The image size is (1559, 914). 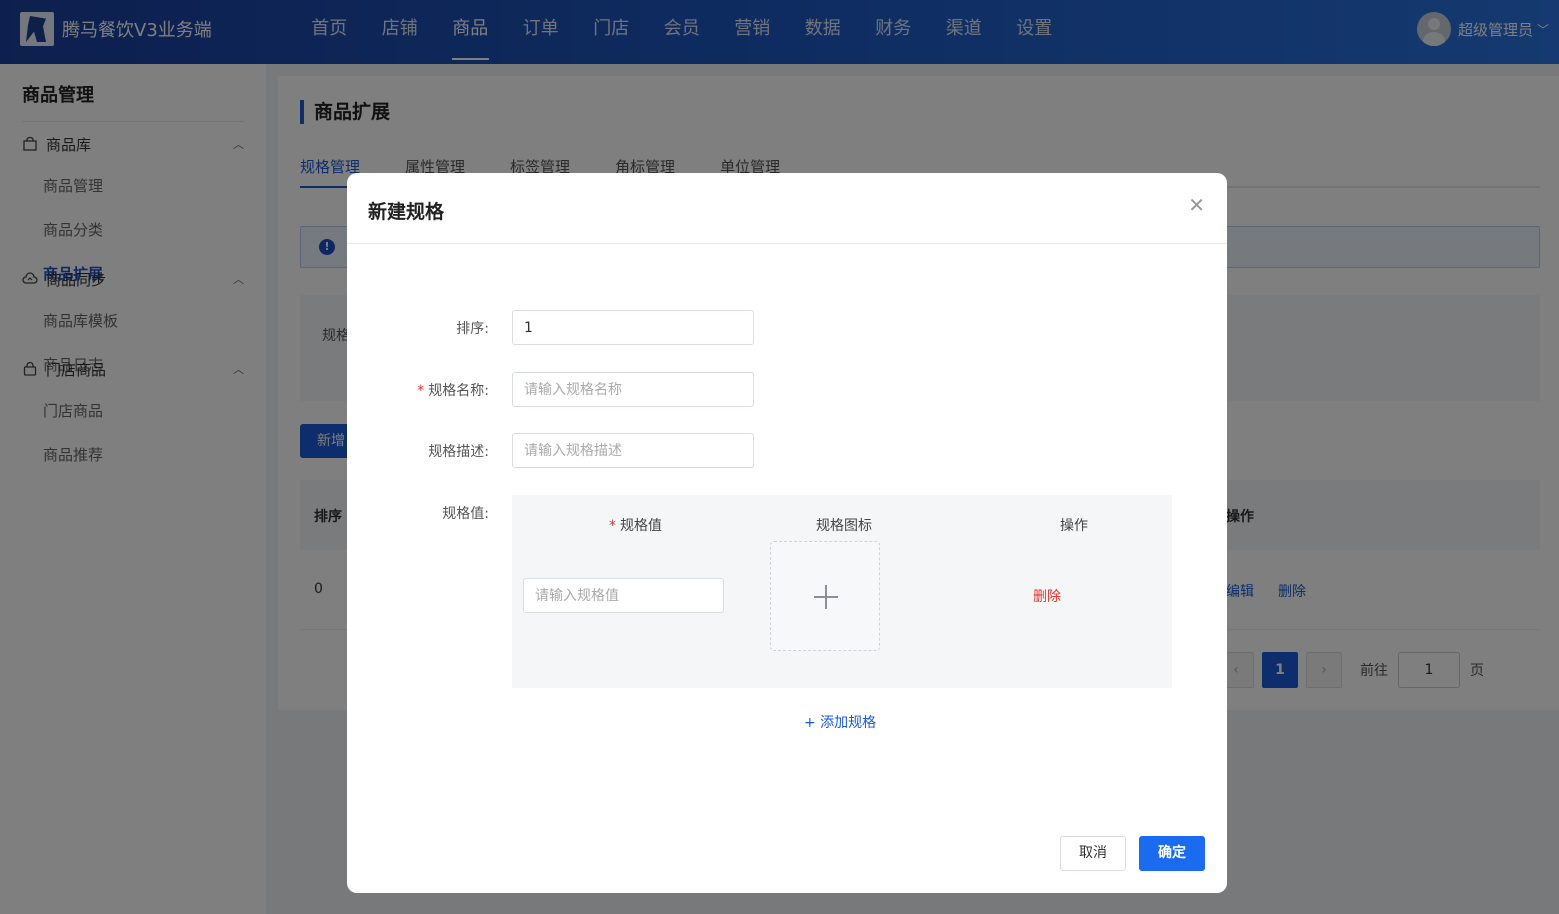 I want to click on cancel-button: 取消, so click(x=1093, y=853).